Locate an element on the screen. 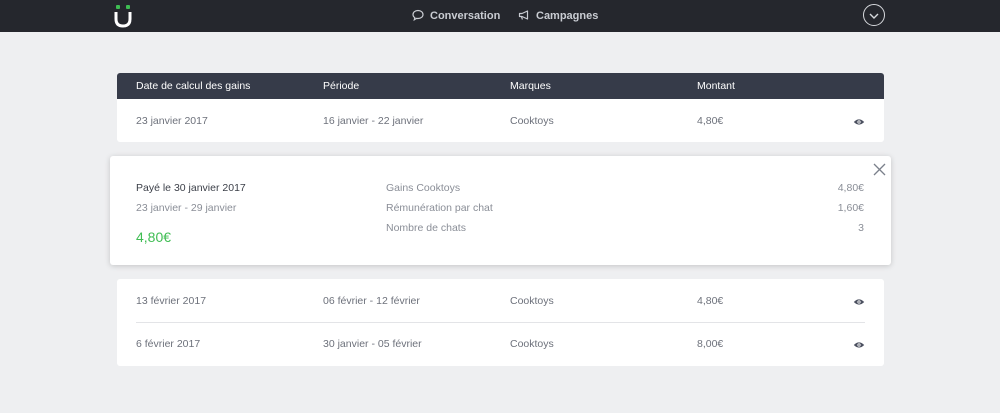 The height and width of the screenshot is (413, 1000). app-logo is located at coordinates (123, 16).